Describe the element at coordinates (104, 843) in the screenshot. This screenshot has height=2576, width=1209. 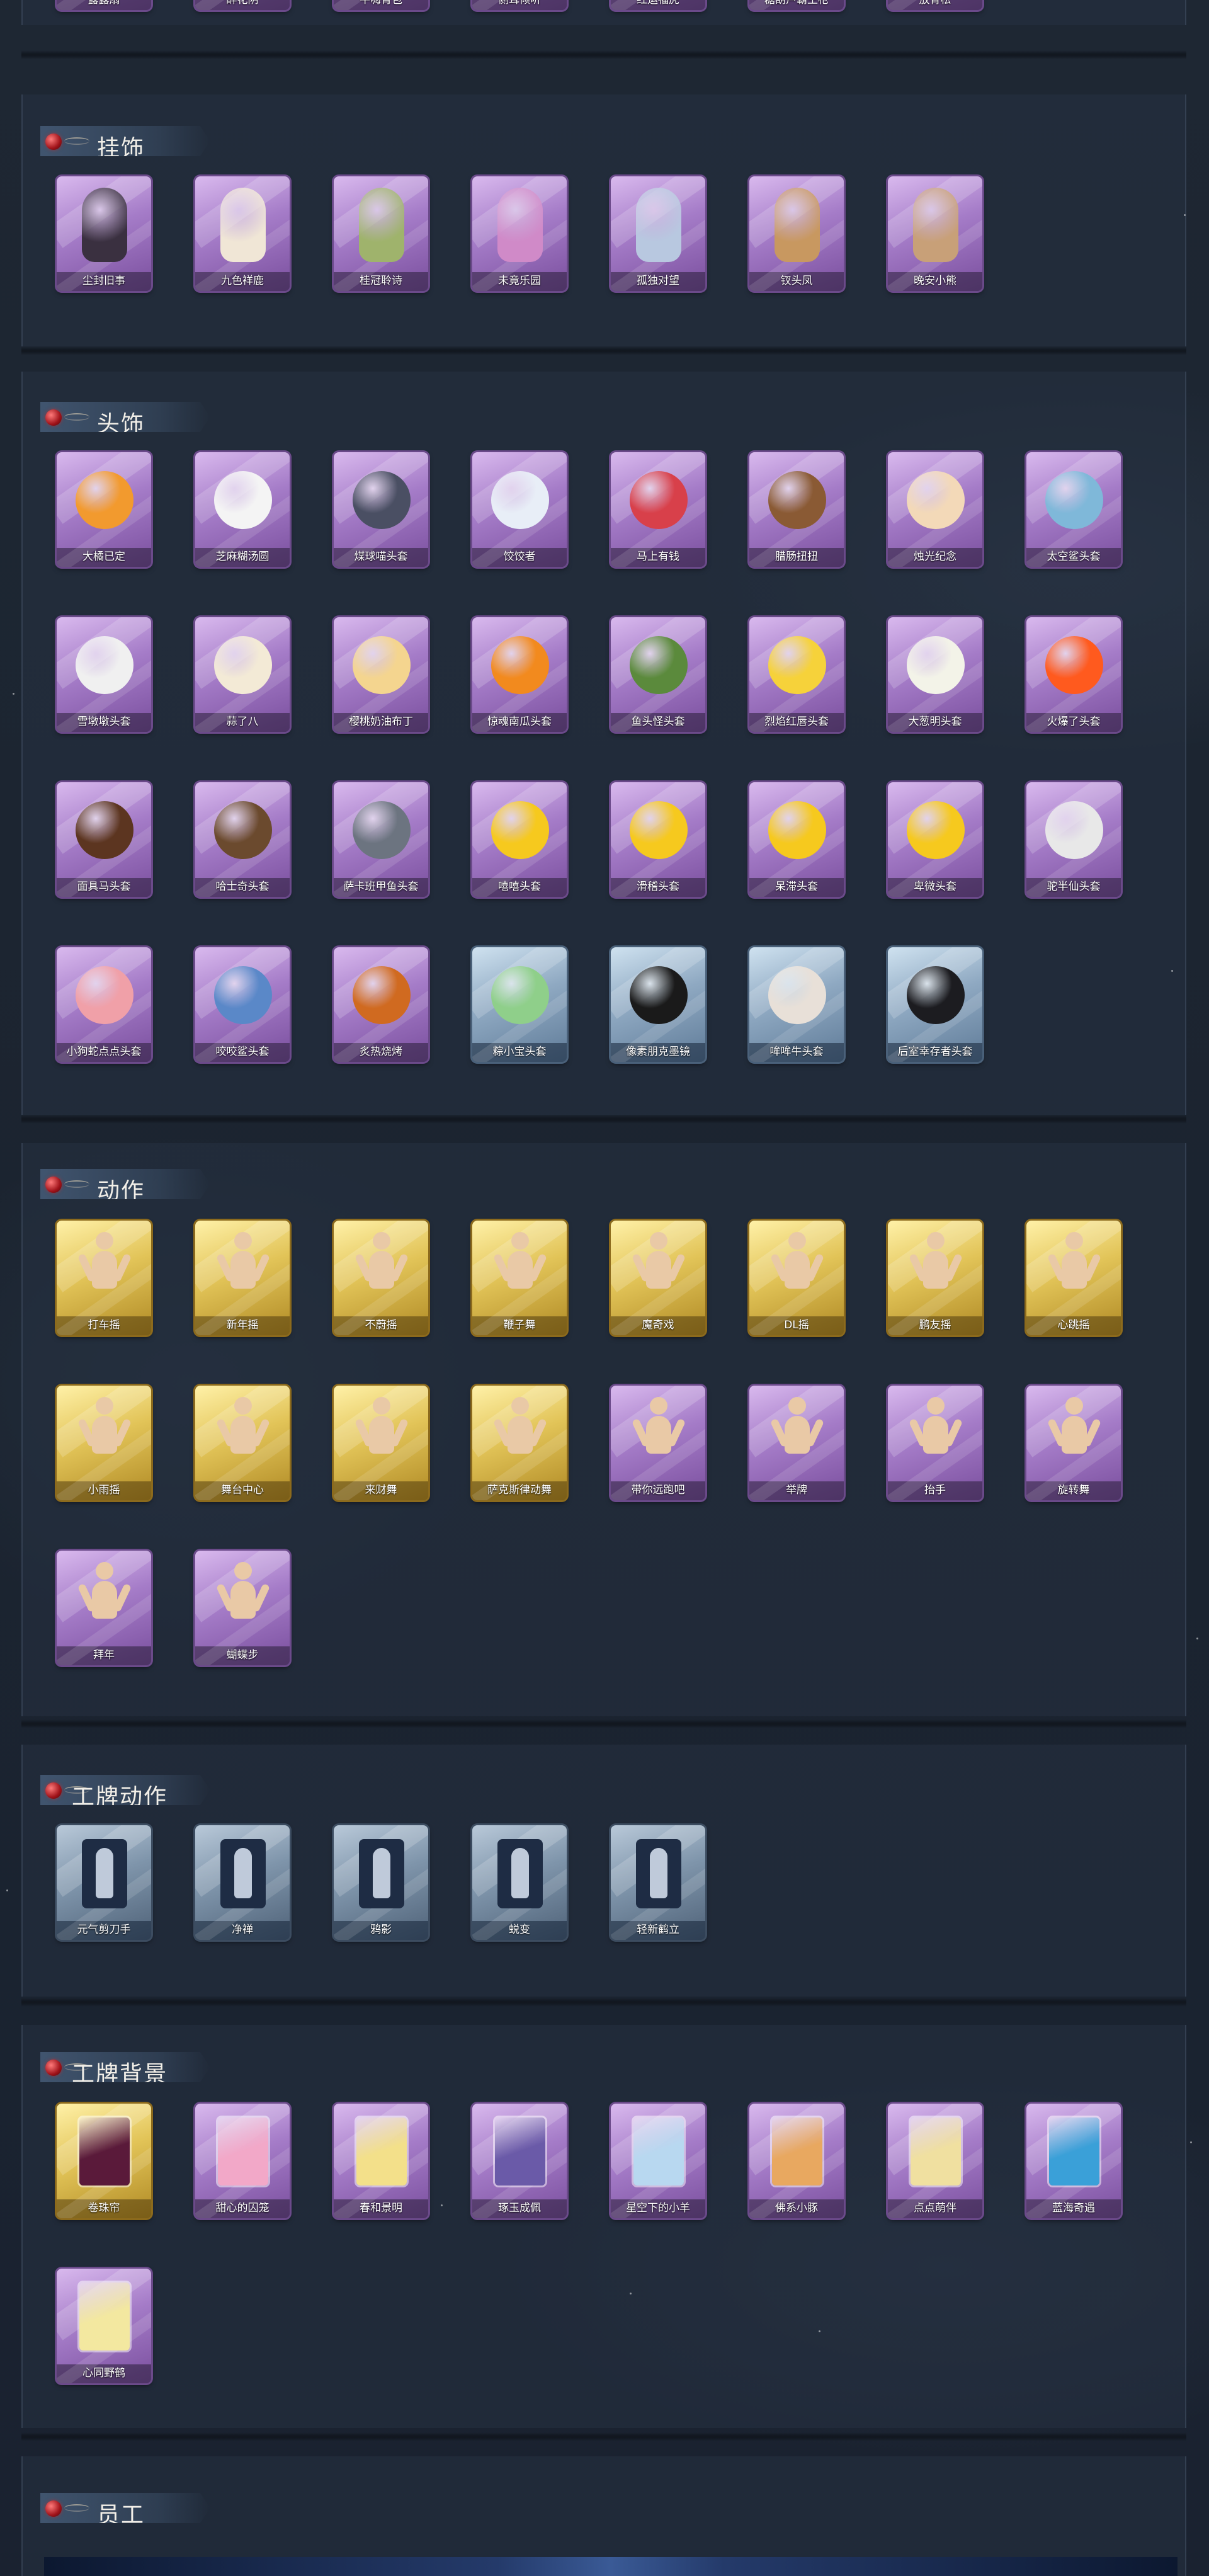
I see `item-tile: 面具马头套` at that location.